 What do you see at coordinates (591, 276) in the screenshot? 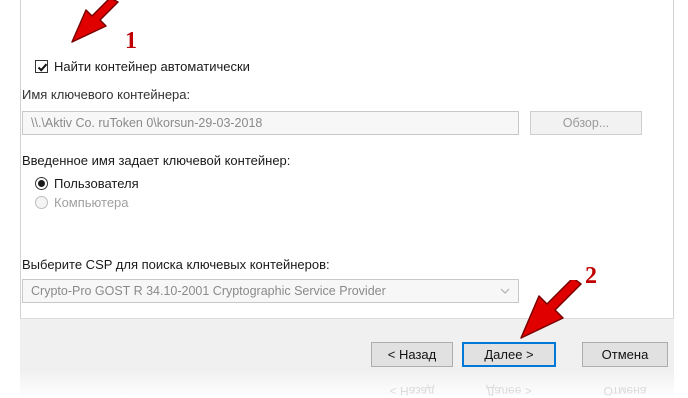
I see `marker-2: 2` at bounding box center [591, 276].